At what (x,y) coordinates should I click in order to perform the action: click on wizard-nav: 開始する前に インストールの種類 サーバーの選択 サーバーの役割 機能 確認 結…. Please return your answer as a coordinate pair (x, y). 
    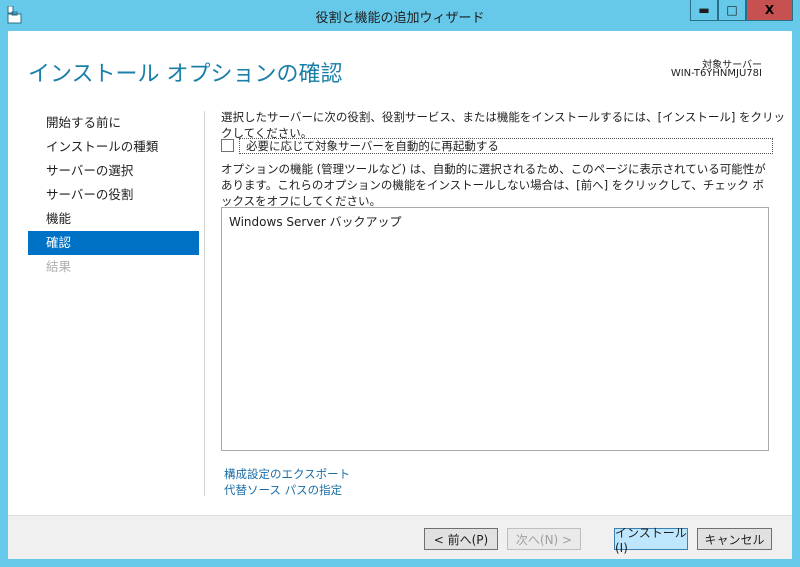
    Looking at the image, I should click on (113, 195).